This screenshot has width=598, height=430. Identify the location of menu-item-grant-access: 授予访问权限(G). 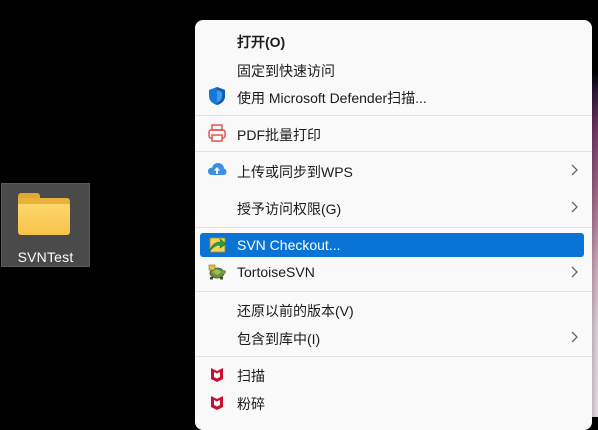
(392, 207).